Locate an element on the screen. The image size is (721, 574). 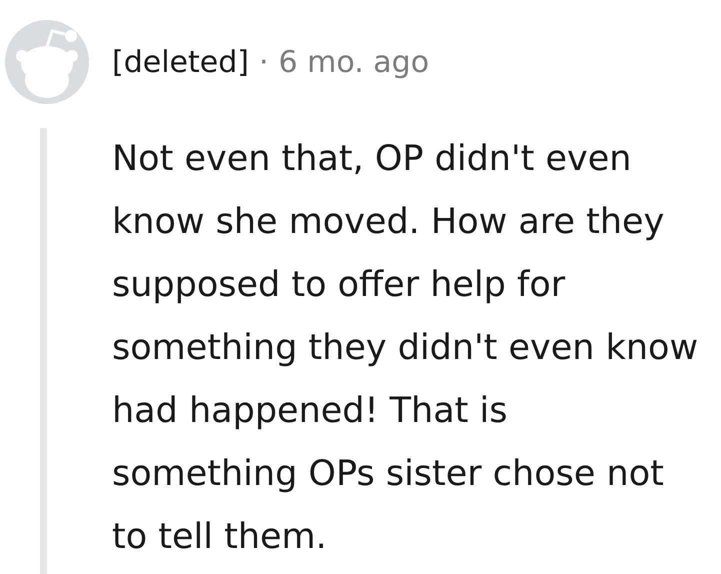
avatar-icon is located at coordinates (47, 62).